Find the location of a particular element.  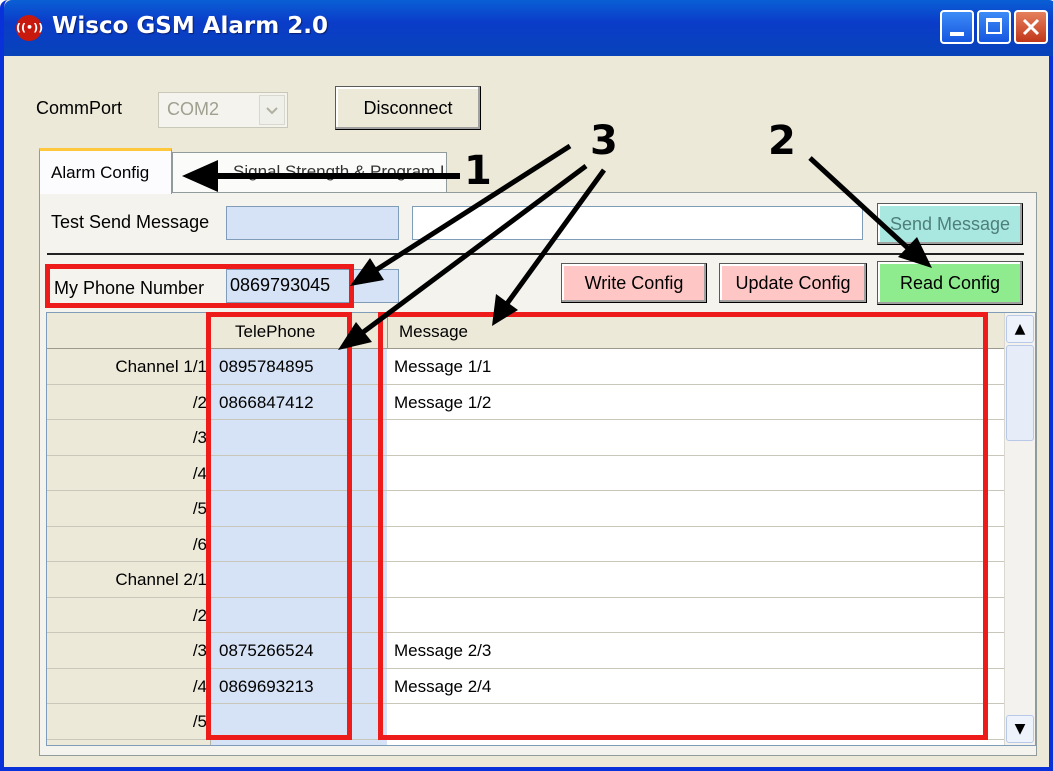

minimize-icon is located at coordinates (957, 34).